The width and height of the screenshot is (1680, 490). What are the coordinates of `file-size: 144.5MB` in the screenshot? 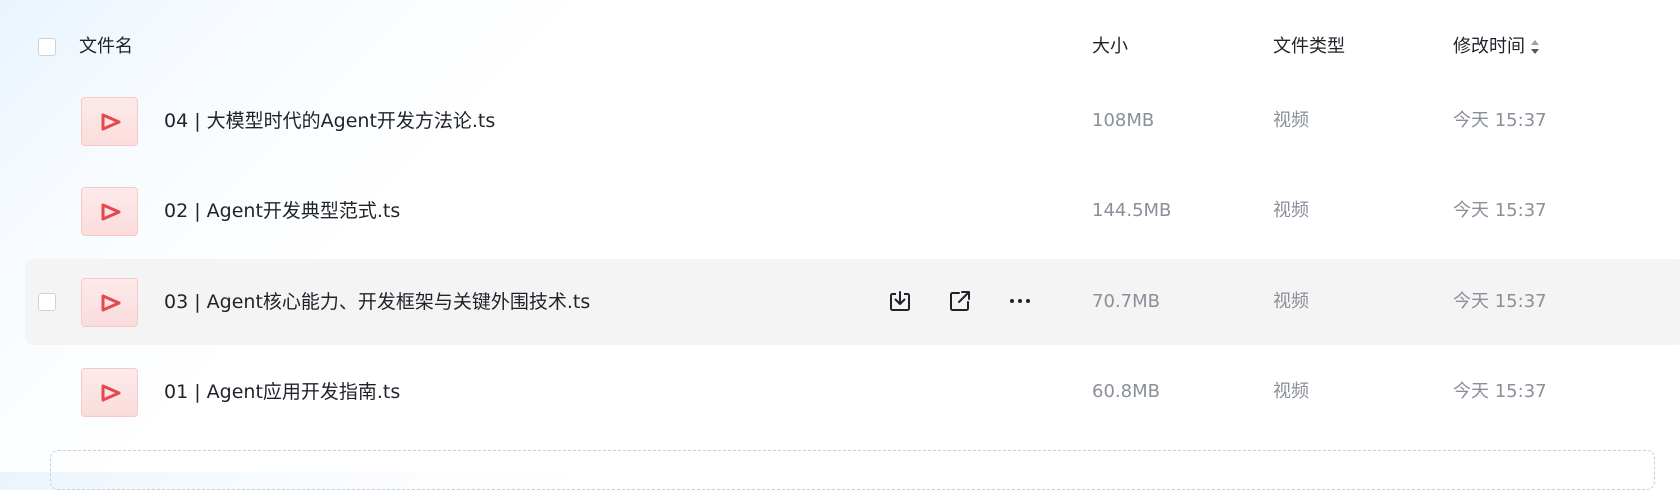 It's located at (1132, 210).